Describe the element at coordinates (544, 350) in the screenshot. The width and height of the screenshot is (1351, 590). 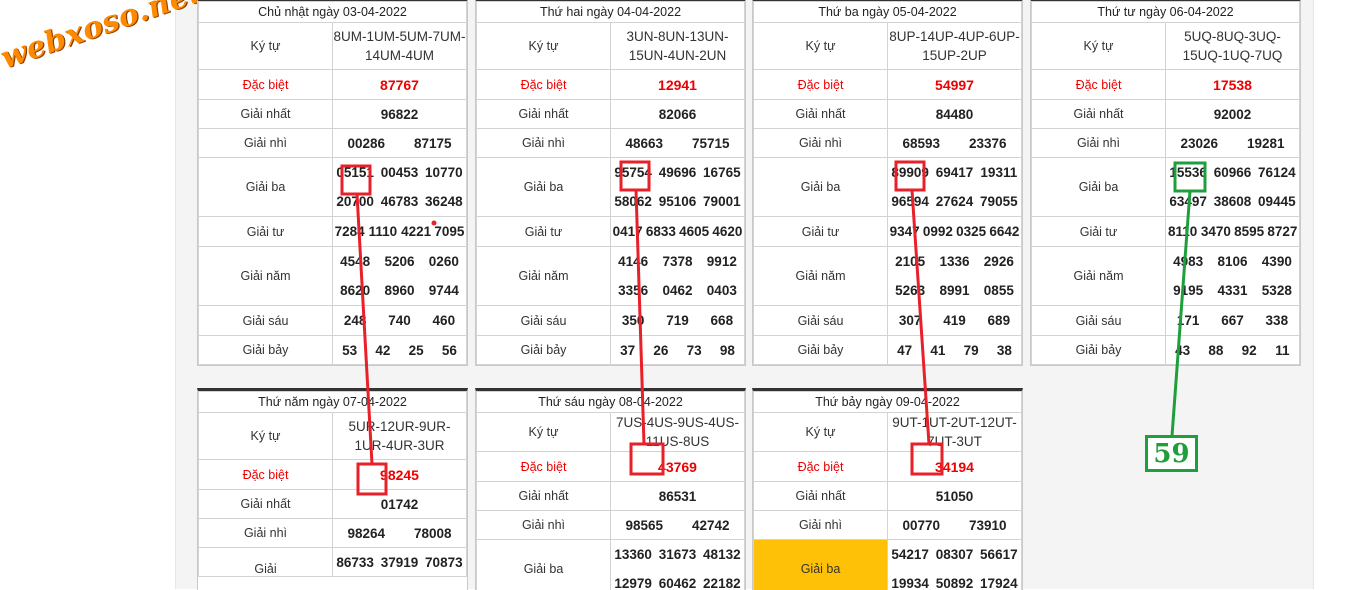
I see `label-giai-bay: Giải bảy` at that location.